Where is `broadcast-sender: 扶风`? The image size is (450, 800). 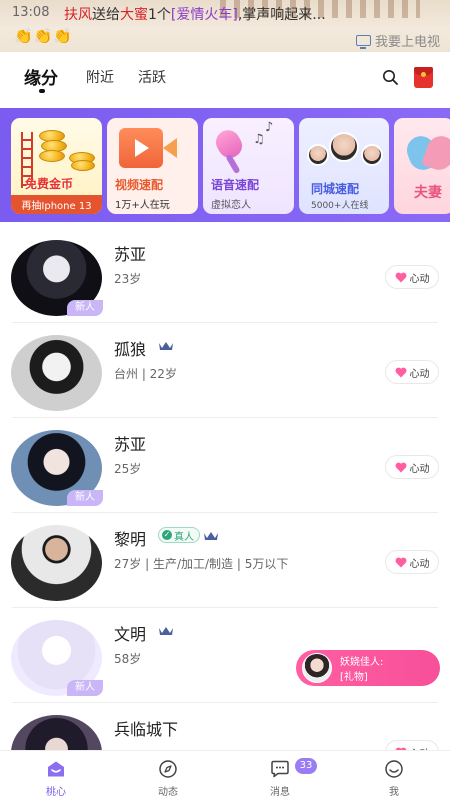
broadcast-sender: 扶风 is located at coordinates (78, 15).